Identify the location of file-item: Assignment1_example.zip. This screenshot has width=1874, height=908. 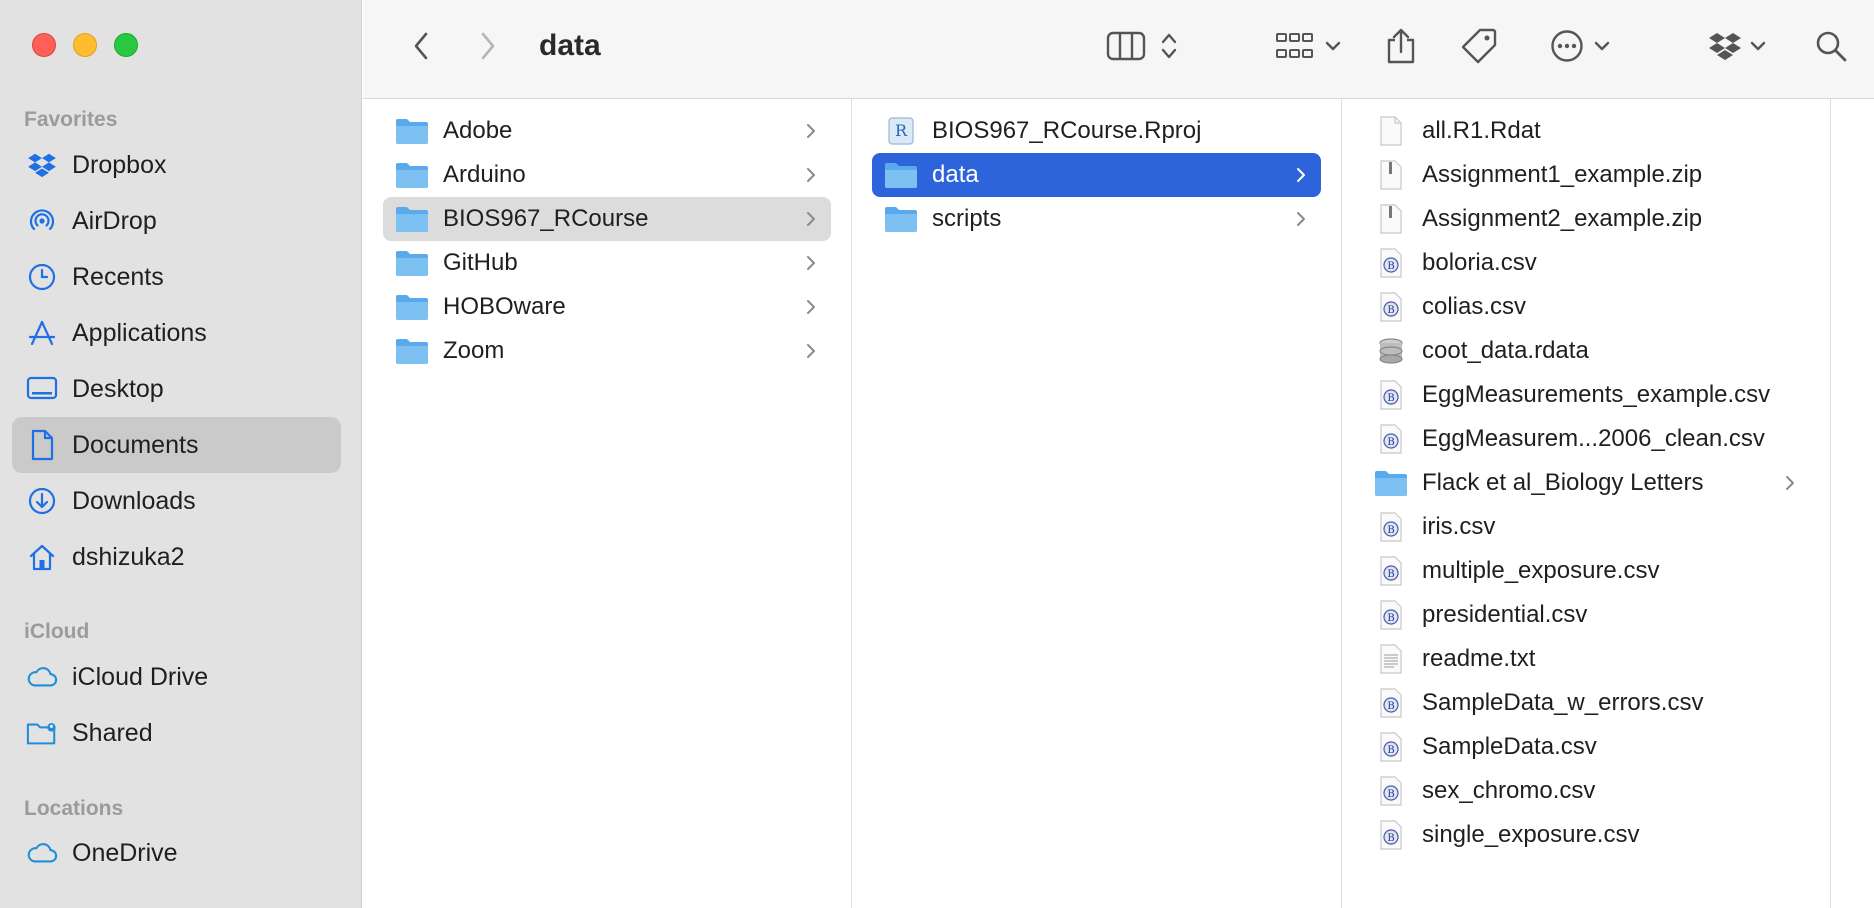
(1586, 175).